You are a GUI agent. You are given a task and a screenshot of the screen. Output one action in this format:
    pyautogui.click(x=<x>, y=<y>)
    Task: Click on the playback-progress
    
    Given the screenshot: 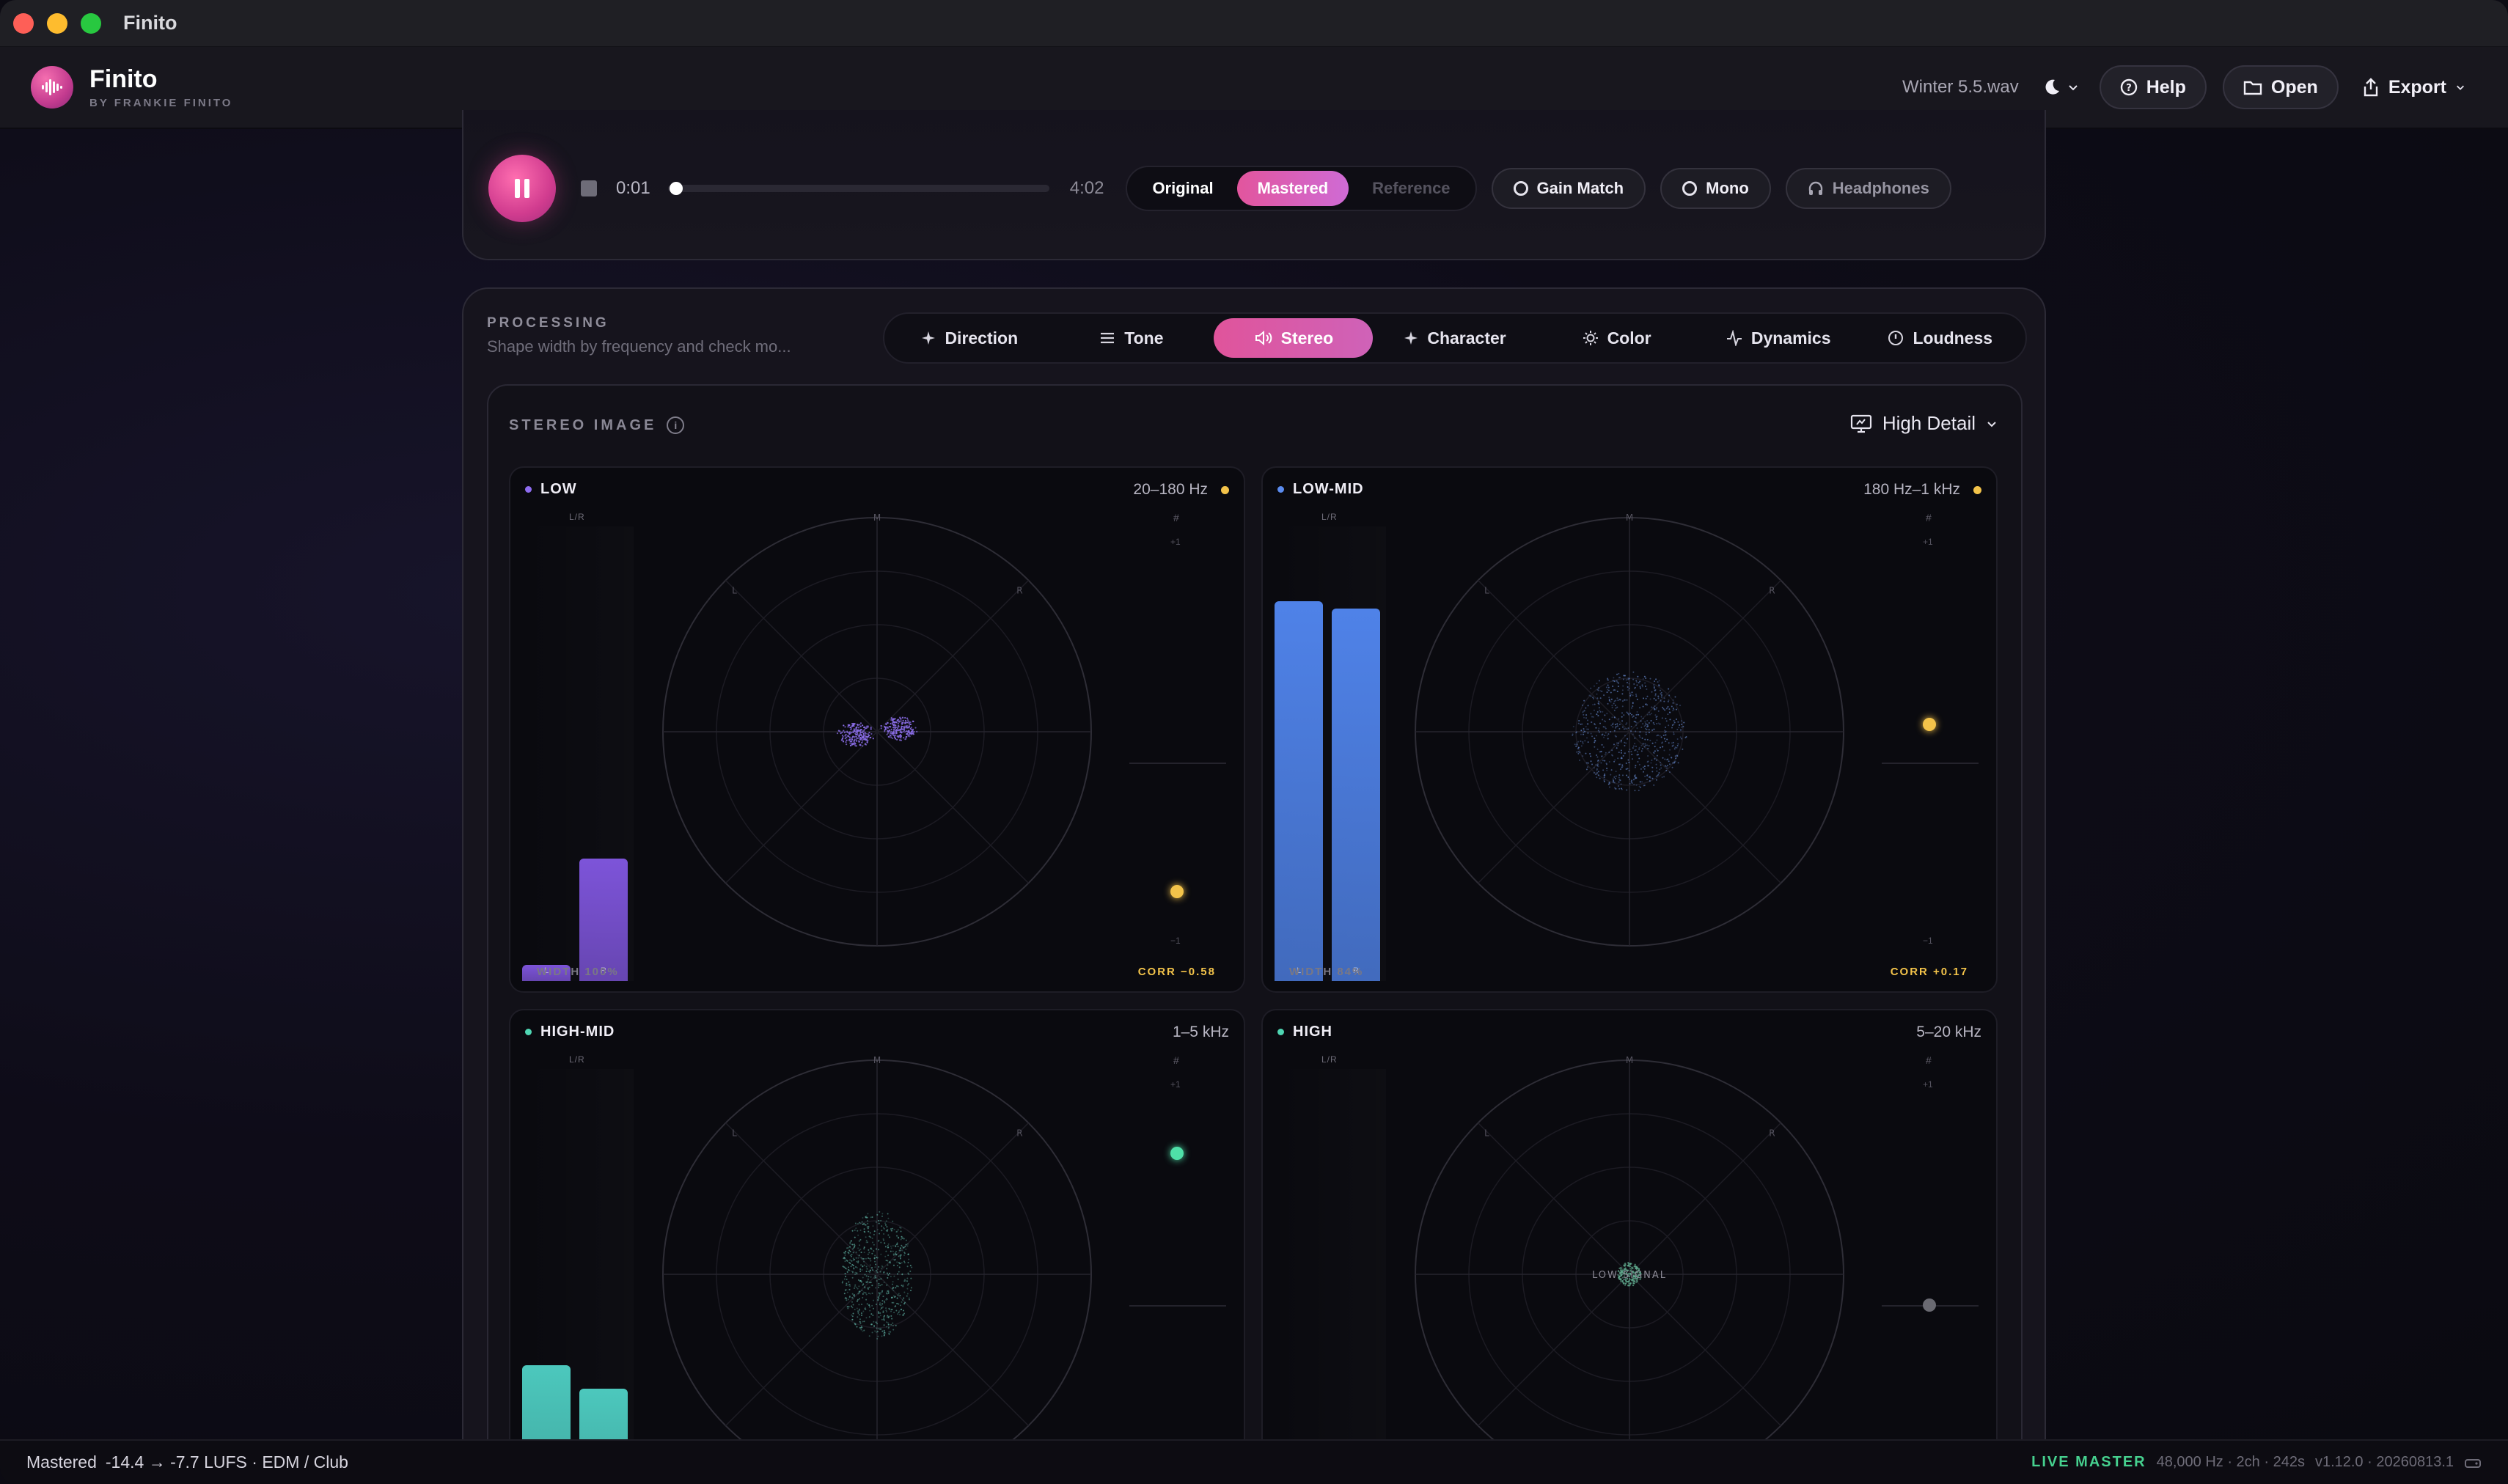 What is the action you would take?
    pyautogui.click(x=858, y=188)
    